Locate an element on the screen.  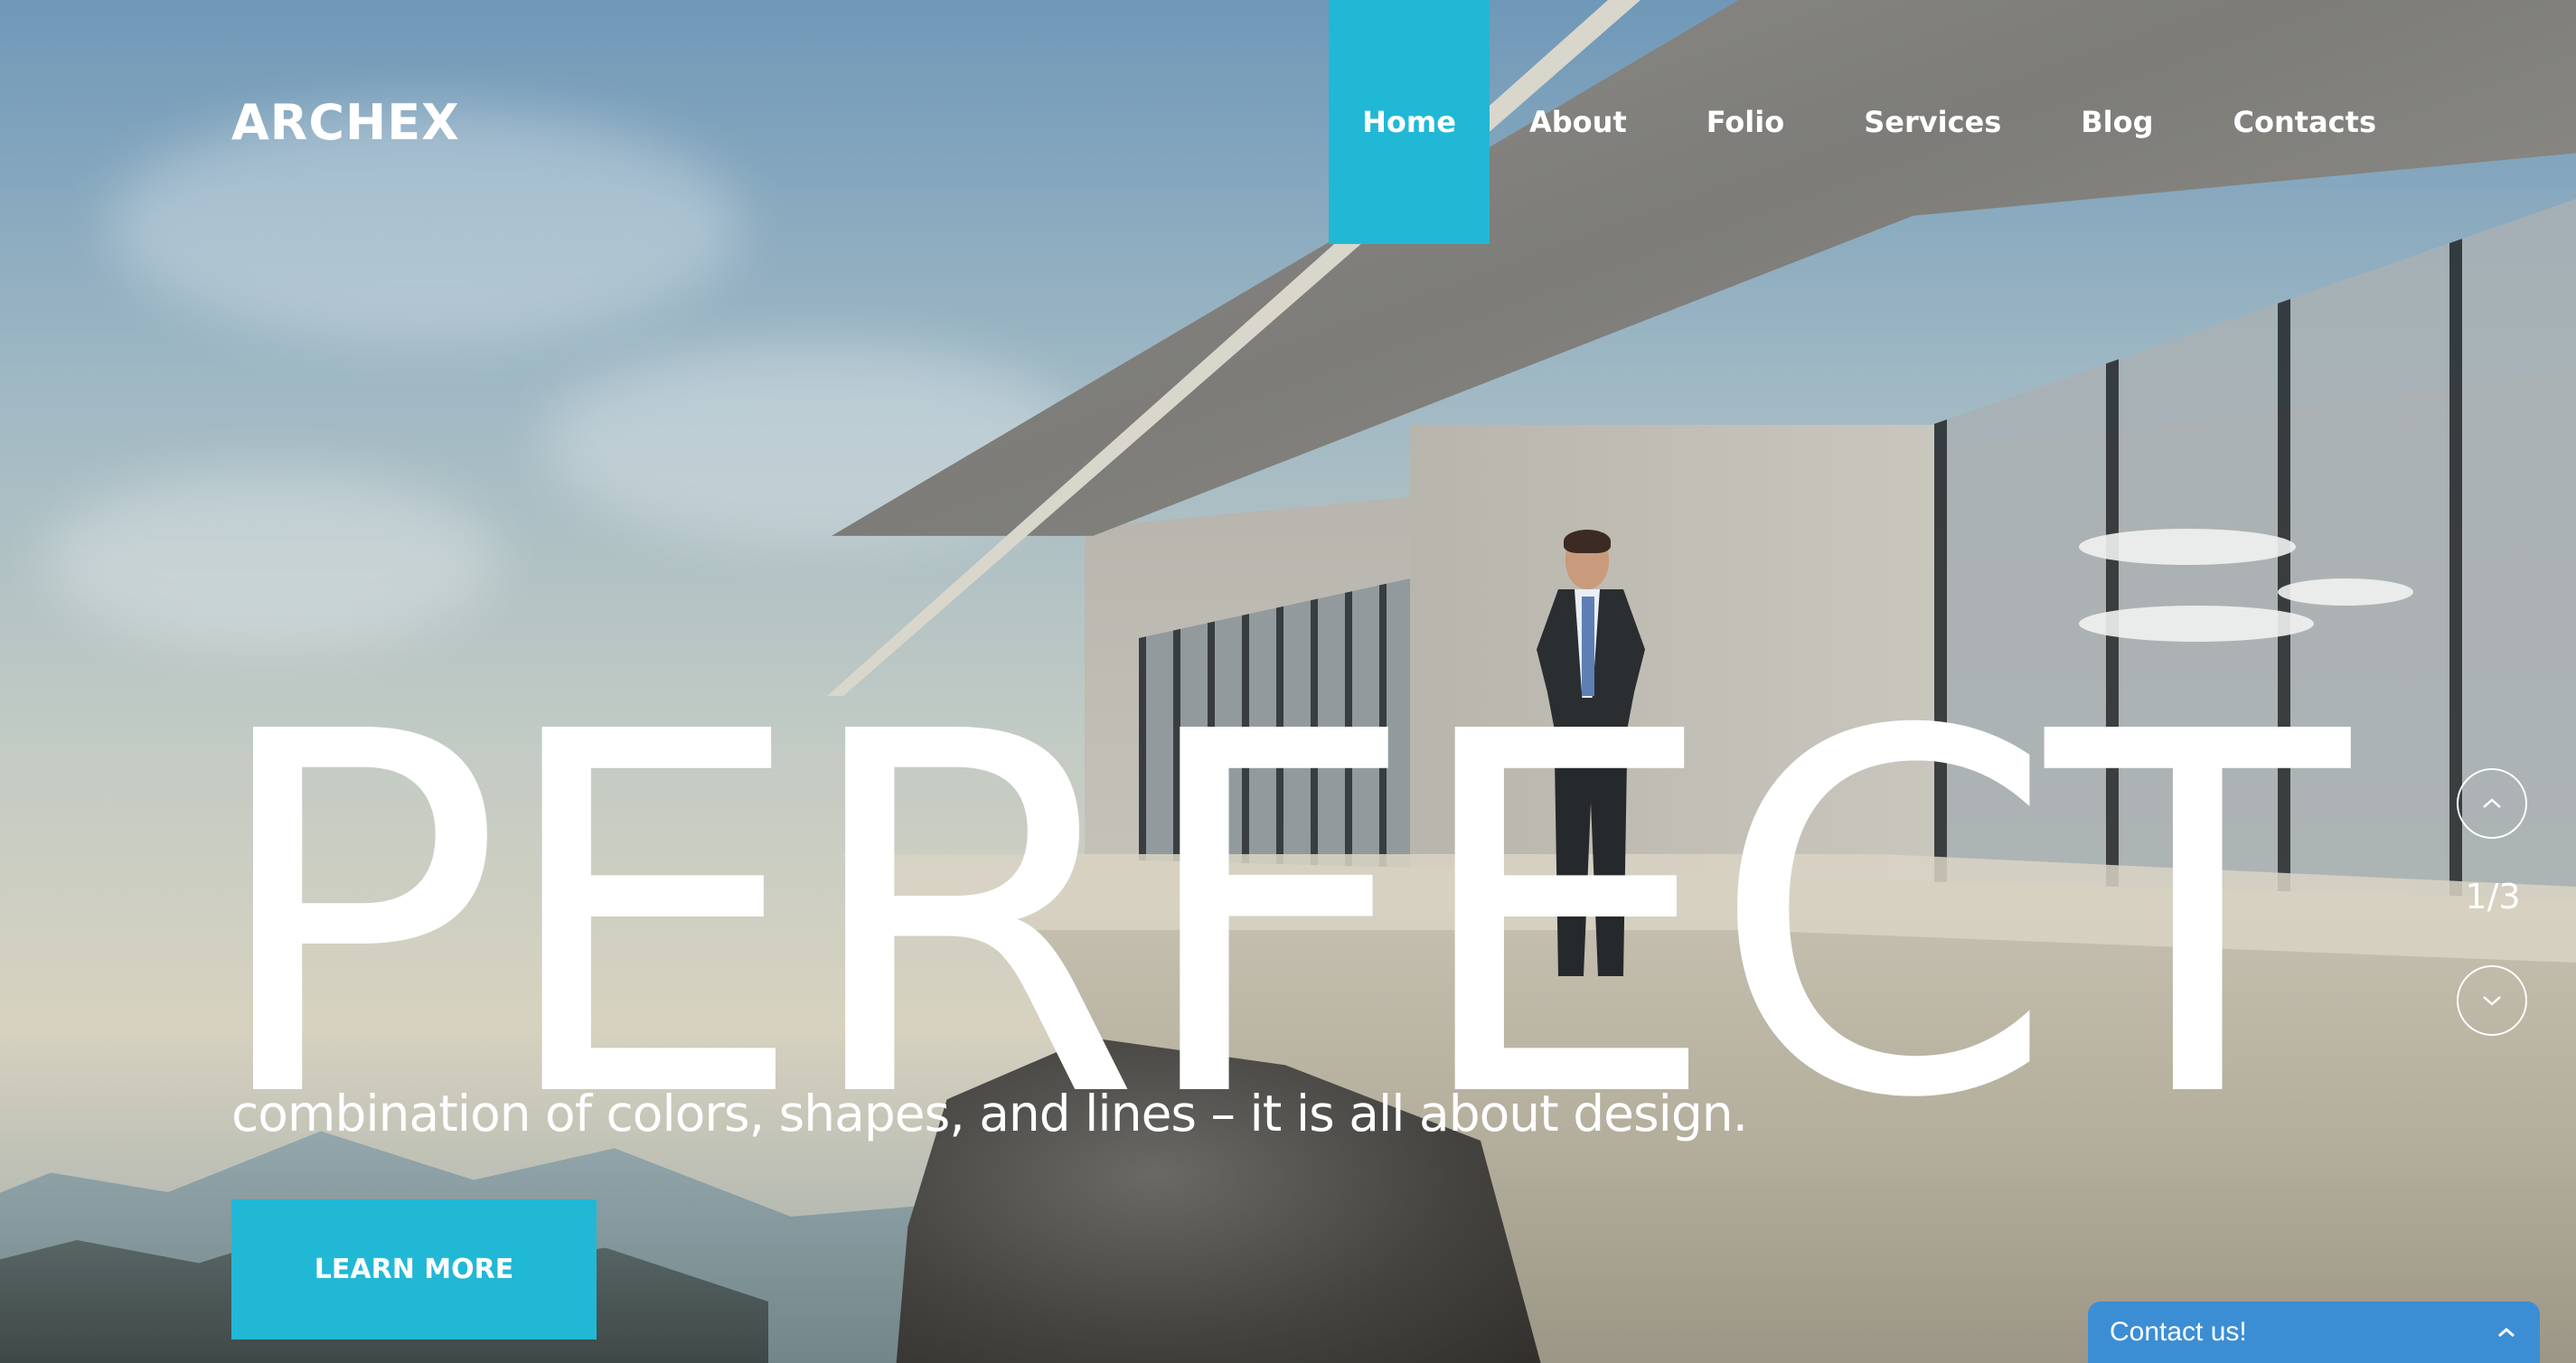
main-nav: Home About Folio Services Blog Contacts is located at coordinates (1872, 122).